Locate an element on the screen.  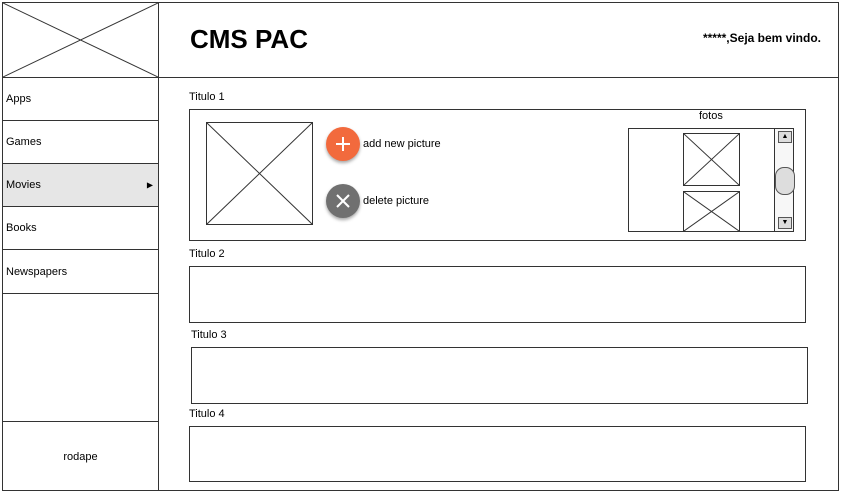
section-3-label: Titulo 3 is located at coordinates (209, 335).